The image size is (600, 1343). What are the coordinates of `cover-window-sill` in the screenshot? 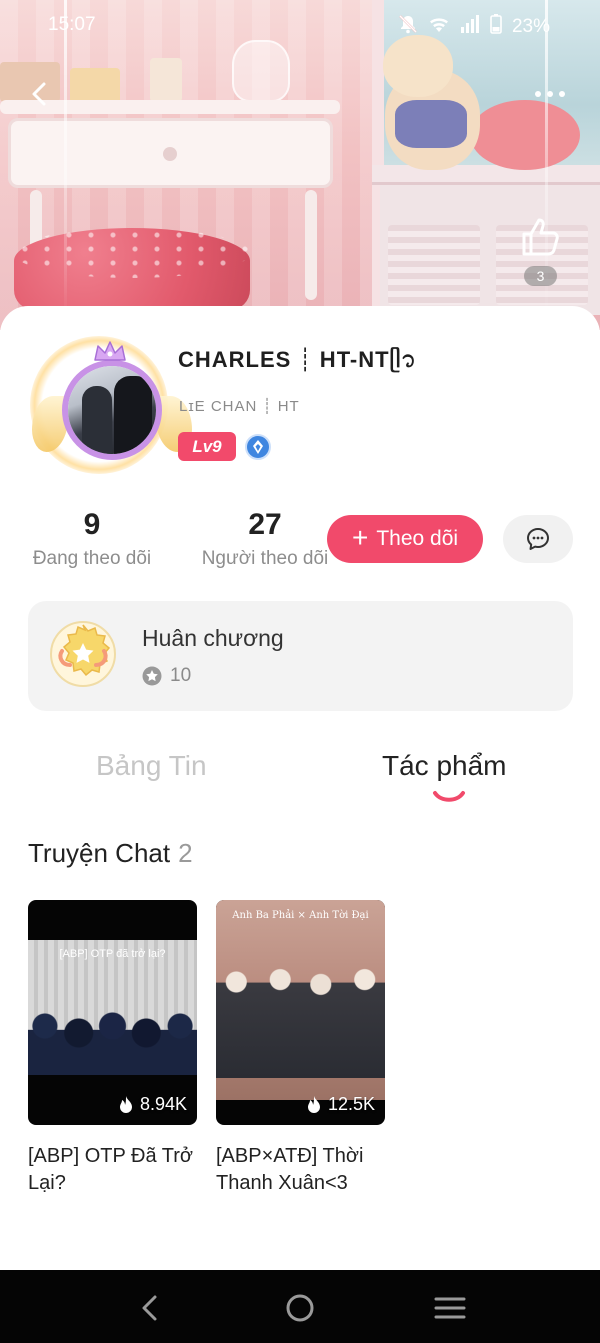 It's located at (486, 175).